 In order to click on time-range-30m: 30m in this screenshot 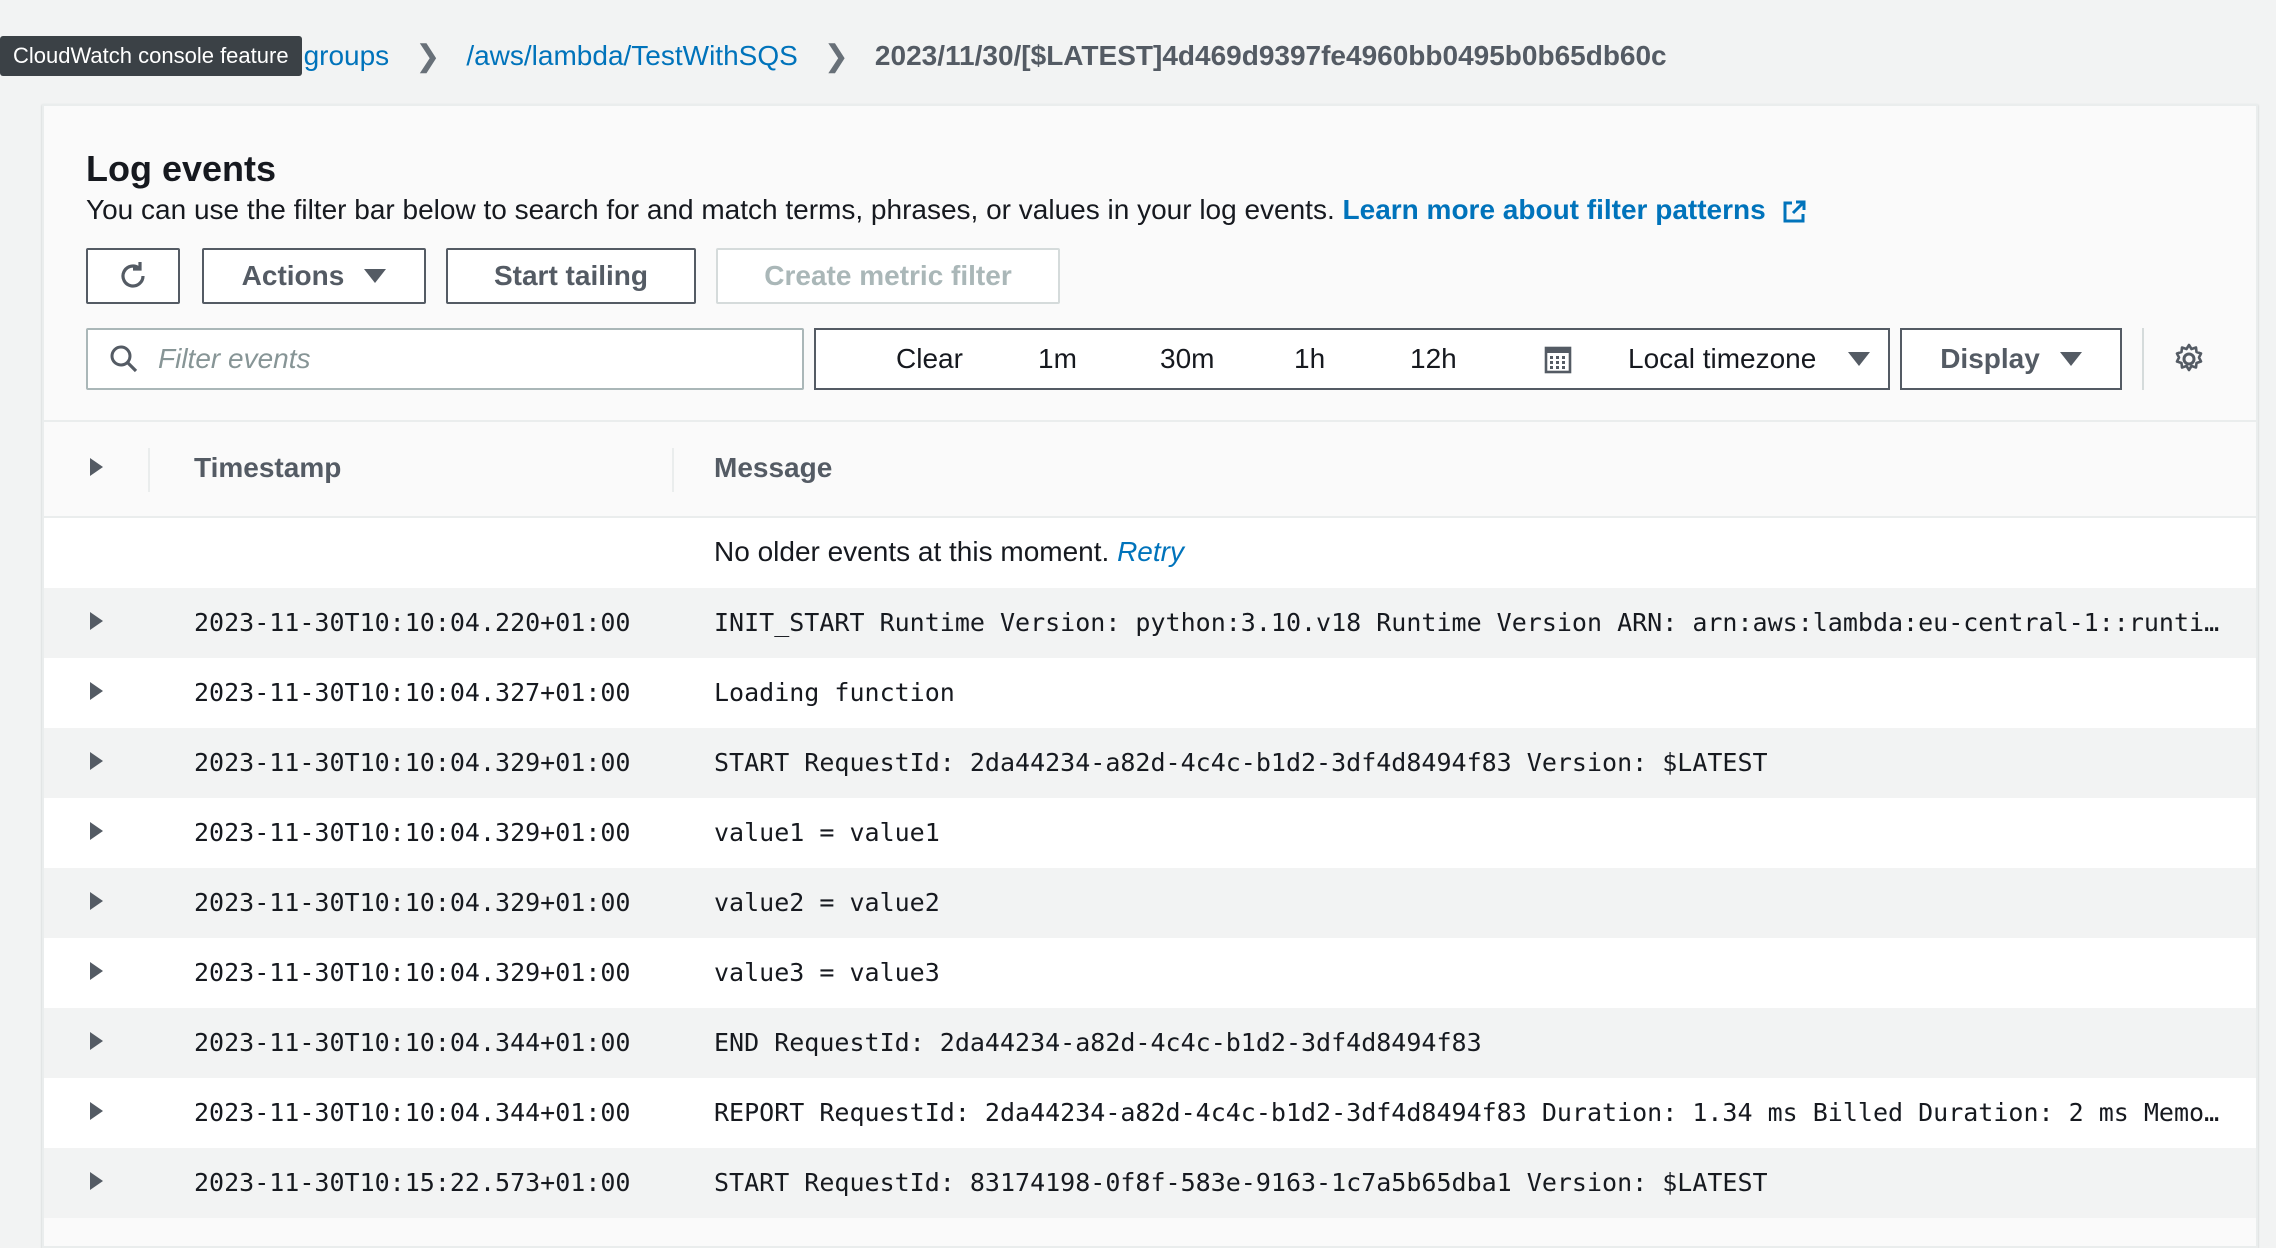, I will do `click(1187, 359)`.